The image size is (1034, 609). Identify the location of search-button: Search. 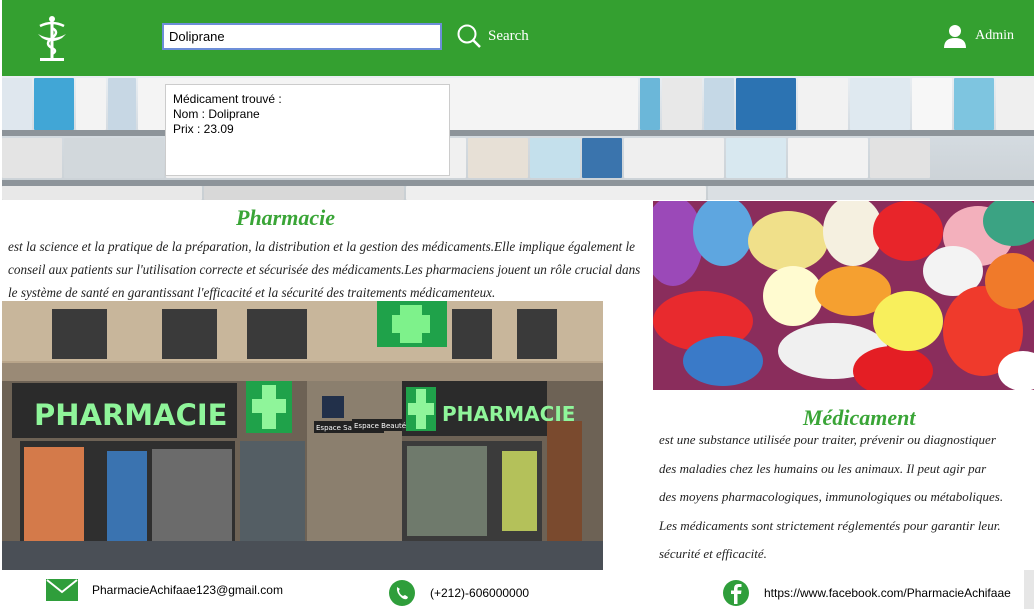
(492, 36).